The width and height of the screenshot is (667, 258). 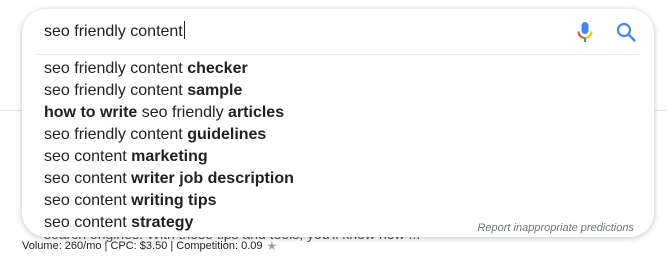 I want to click on report-predictions-link: Report inappropriate predictions, so click(x=555, y=228).